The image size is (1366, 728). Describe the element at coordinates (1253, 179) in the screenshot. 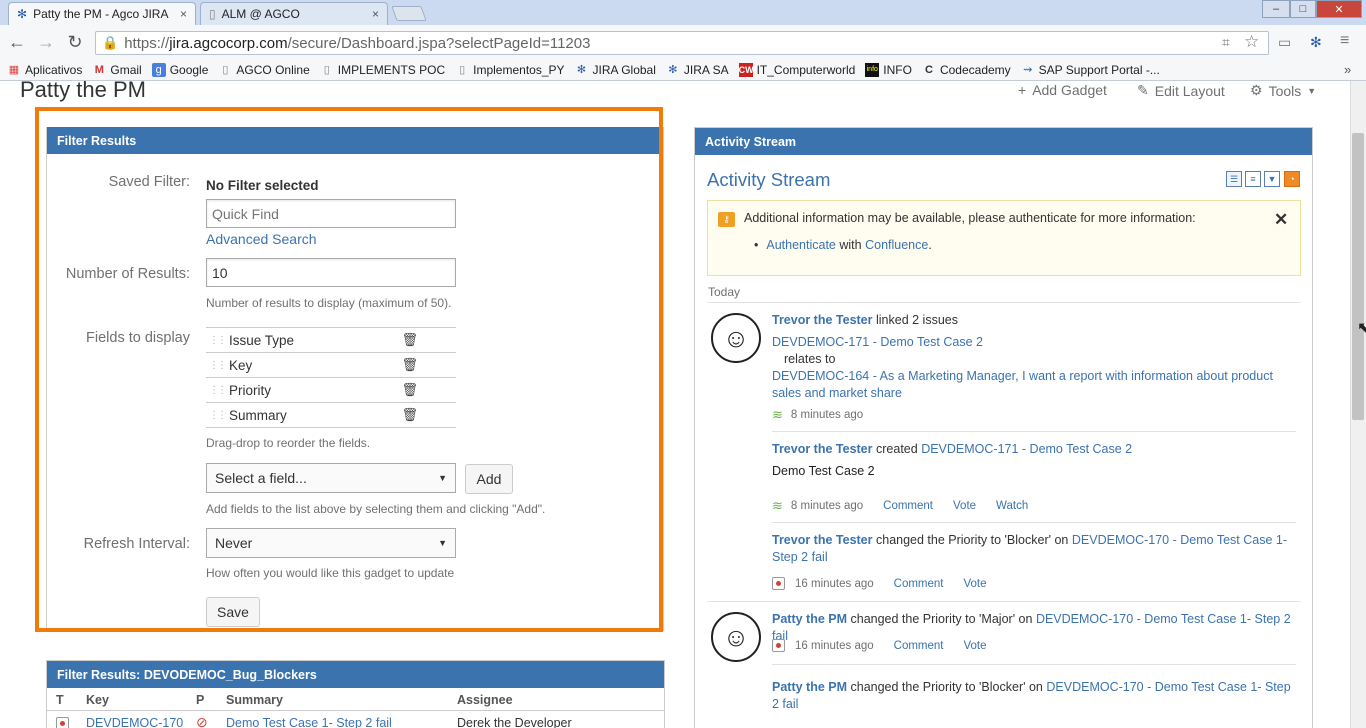

I see `list-view-icon: ≡` at that location.